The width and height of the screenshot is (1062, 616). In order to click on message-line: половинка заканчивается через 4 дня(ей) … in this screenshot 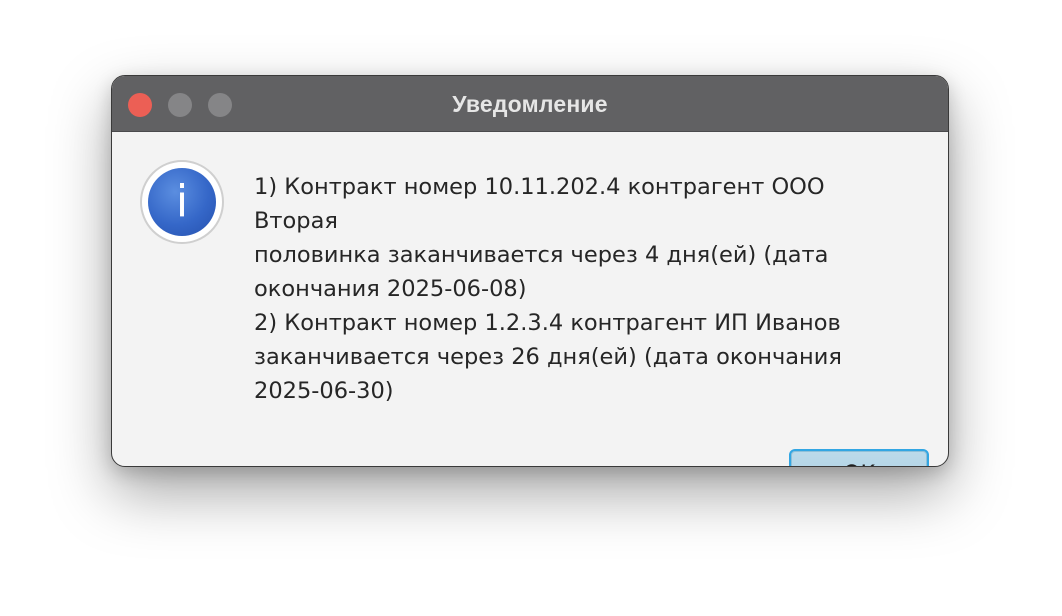, I will do `click(541, 255)`.